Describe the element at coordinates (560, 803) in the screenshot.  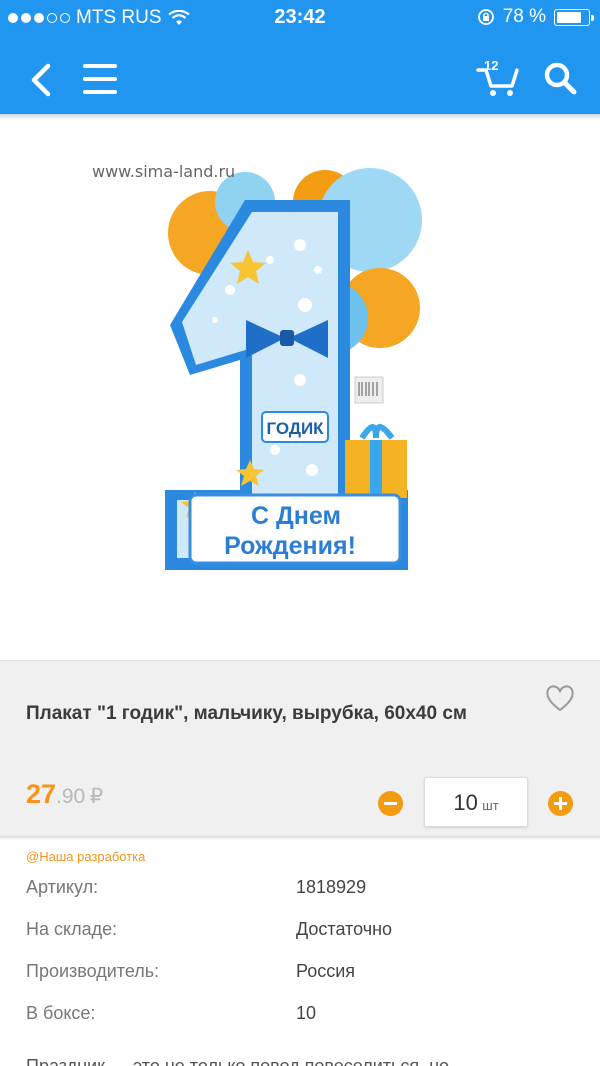
I see `increase-quantity-button` at that location.